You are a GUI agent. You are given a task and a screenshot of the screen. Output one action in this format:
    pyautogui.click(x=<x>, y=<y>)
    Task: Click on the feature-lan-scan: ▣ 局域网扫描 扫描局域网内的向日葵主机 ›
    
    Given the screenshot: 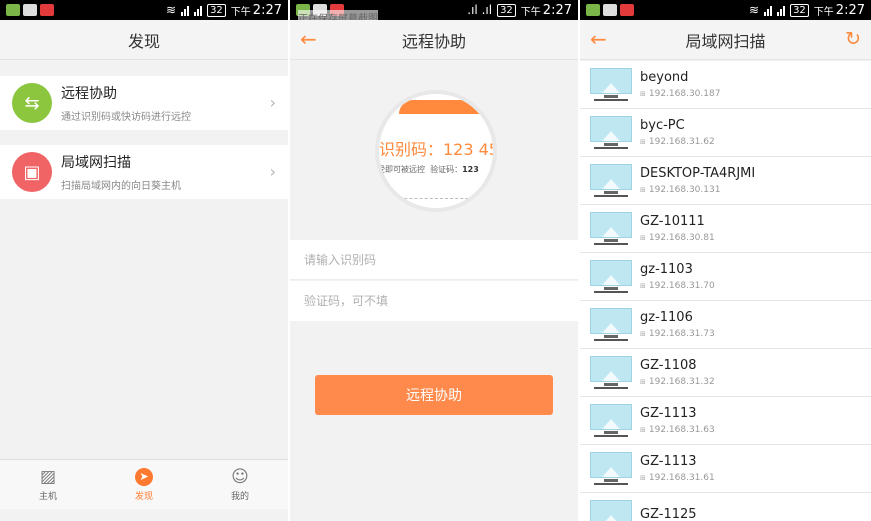 What is the action you would take?
    pyautogui.click(x=144, y=172)
    